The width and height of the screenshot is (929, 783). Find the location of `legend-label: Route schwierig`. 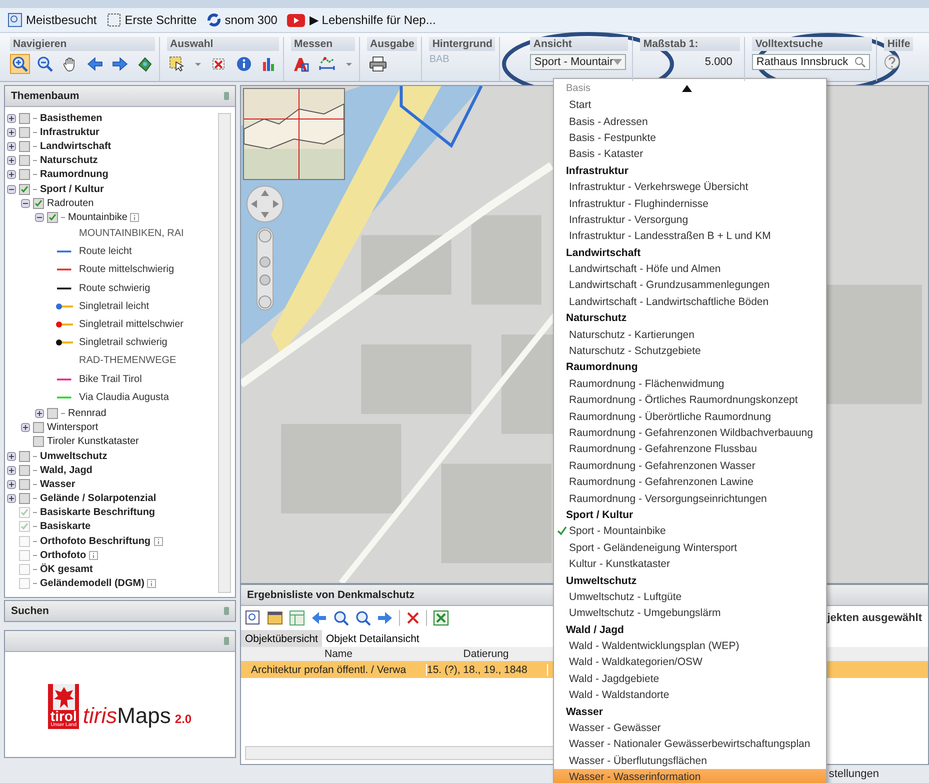

legend-label: Route schwierig is located at coordinates (114, 288).